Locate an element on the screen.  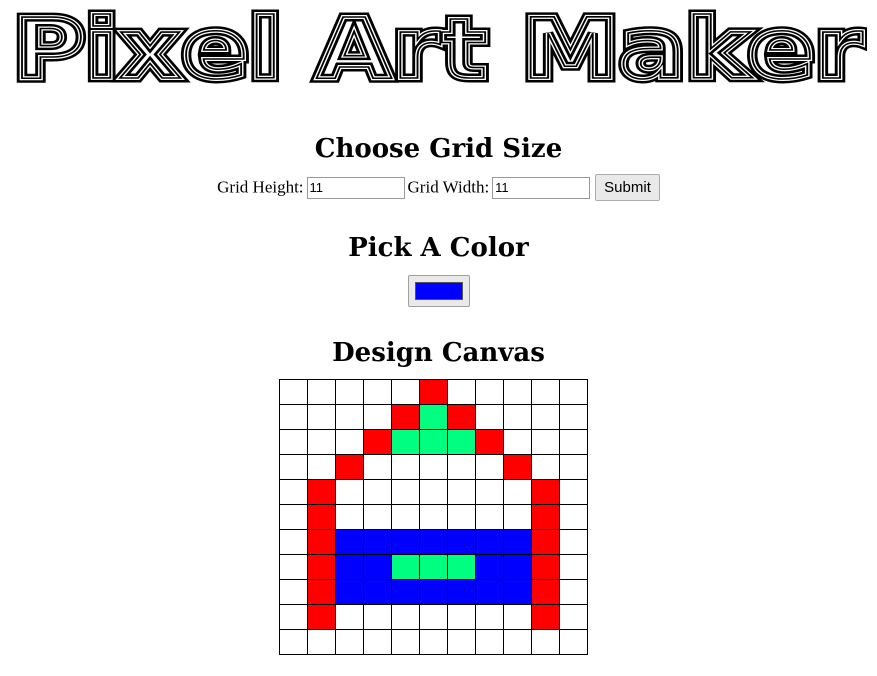
color-picker is located at coordinates (439, 291).